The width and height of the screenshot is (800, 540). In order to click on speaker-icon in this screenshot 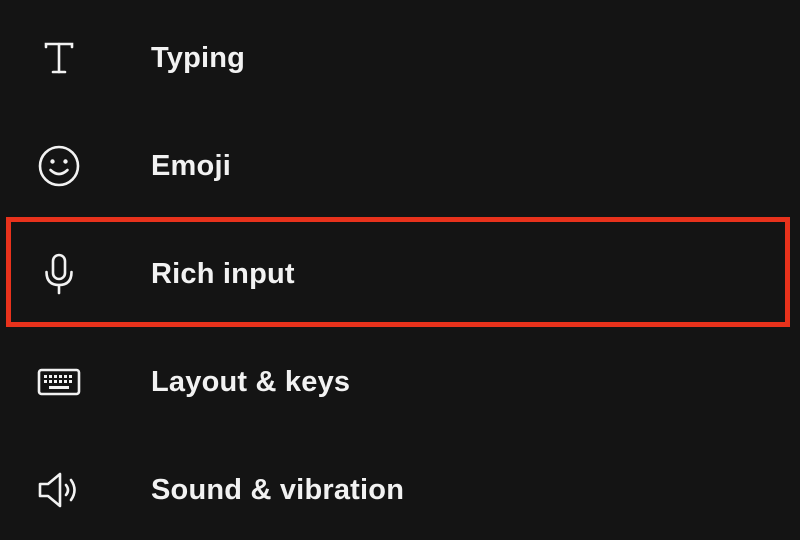, I will do `click(59, 490)`.